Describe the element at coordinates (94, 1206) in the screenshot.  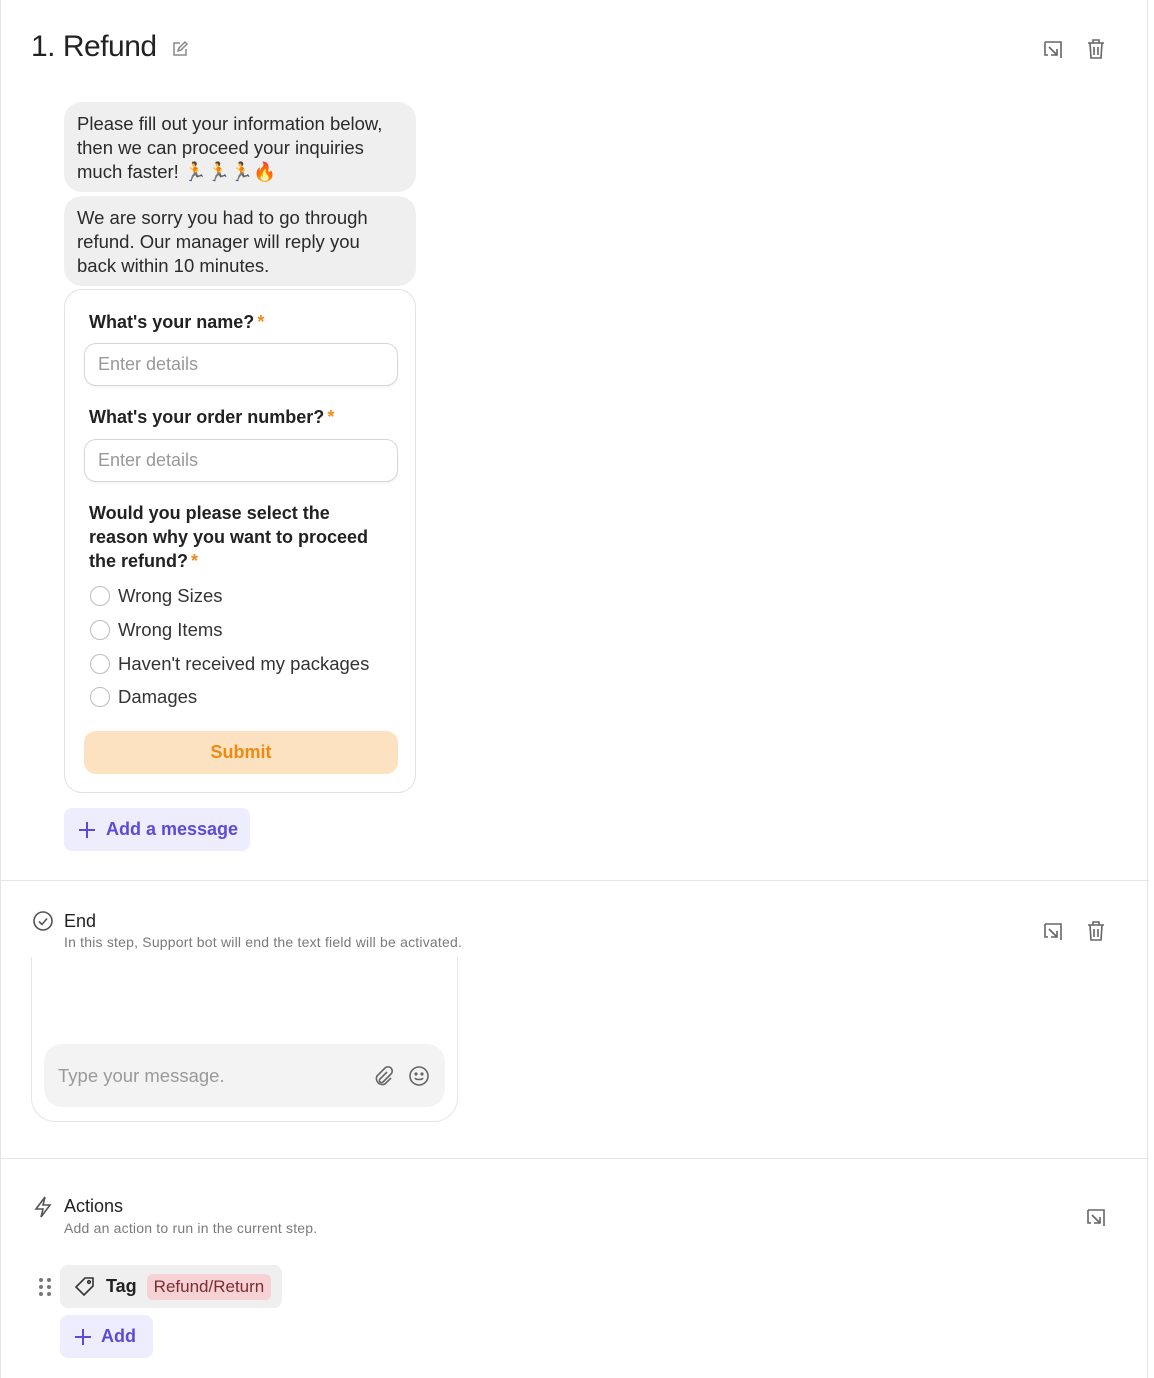
I see `actions-section-title: Actions` at that location.